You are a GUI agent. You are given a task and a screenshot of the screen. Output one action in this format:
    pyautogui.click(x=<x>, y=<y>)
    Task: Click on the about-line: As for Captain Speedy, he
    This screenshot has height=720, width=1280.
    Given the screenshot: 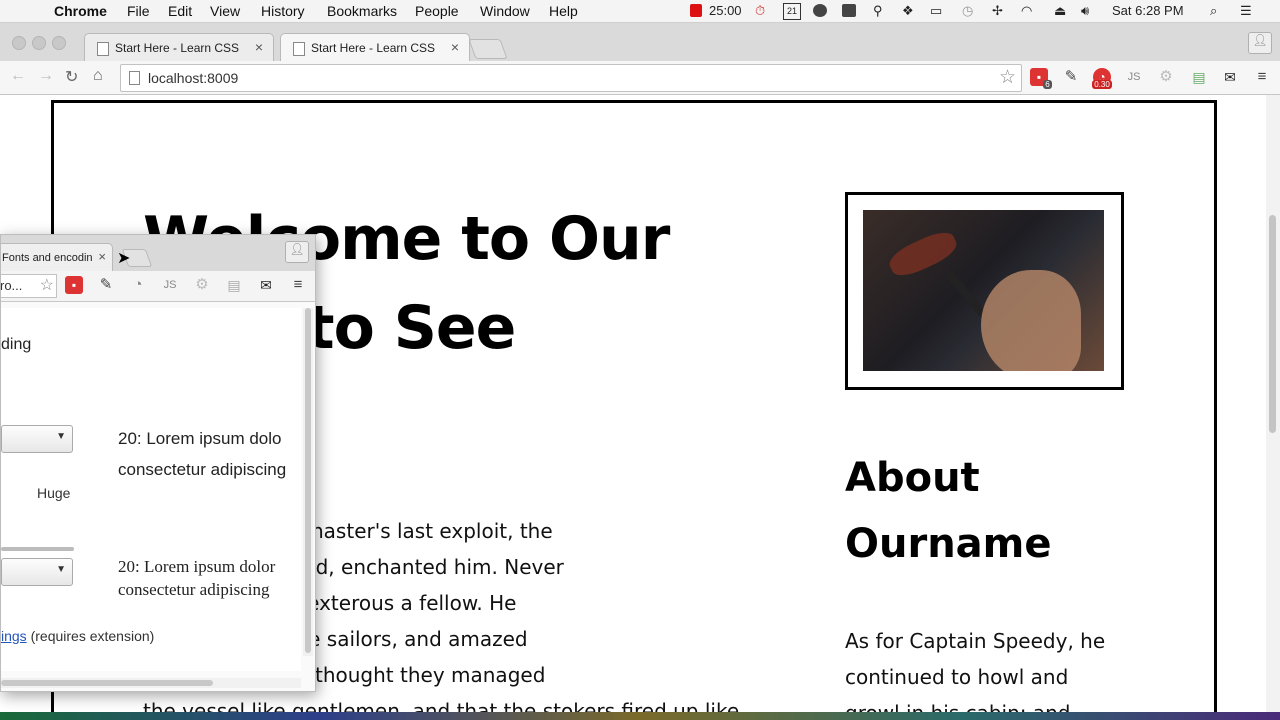 What is the action you would take?
    pyautogui.click(x=975, y=641)
    